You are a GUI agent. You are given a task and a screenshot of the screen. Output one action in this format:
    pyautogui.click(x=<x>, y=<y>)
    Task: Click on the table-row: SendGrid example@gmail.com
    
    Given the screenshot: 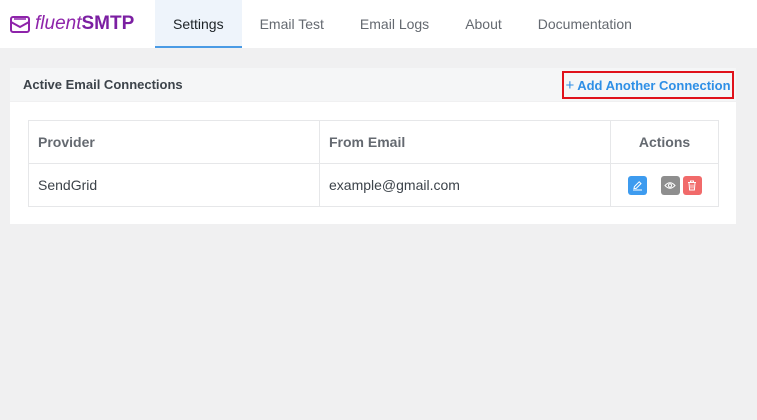 What is the action you would take?
    pyautogui.click(x=373, y=185)
    